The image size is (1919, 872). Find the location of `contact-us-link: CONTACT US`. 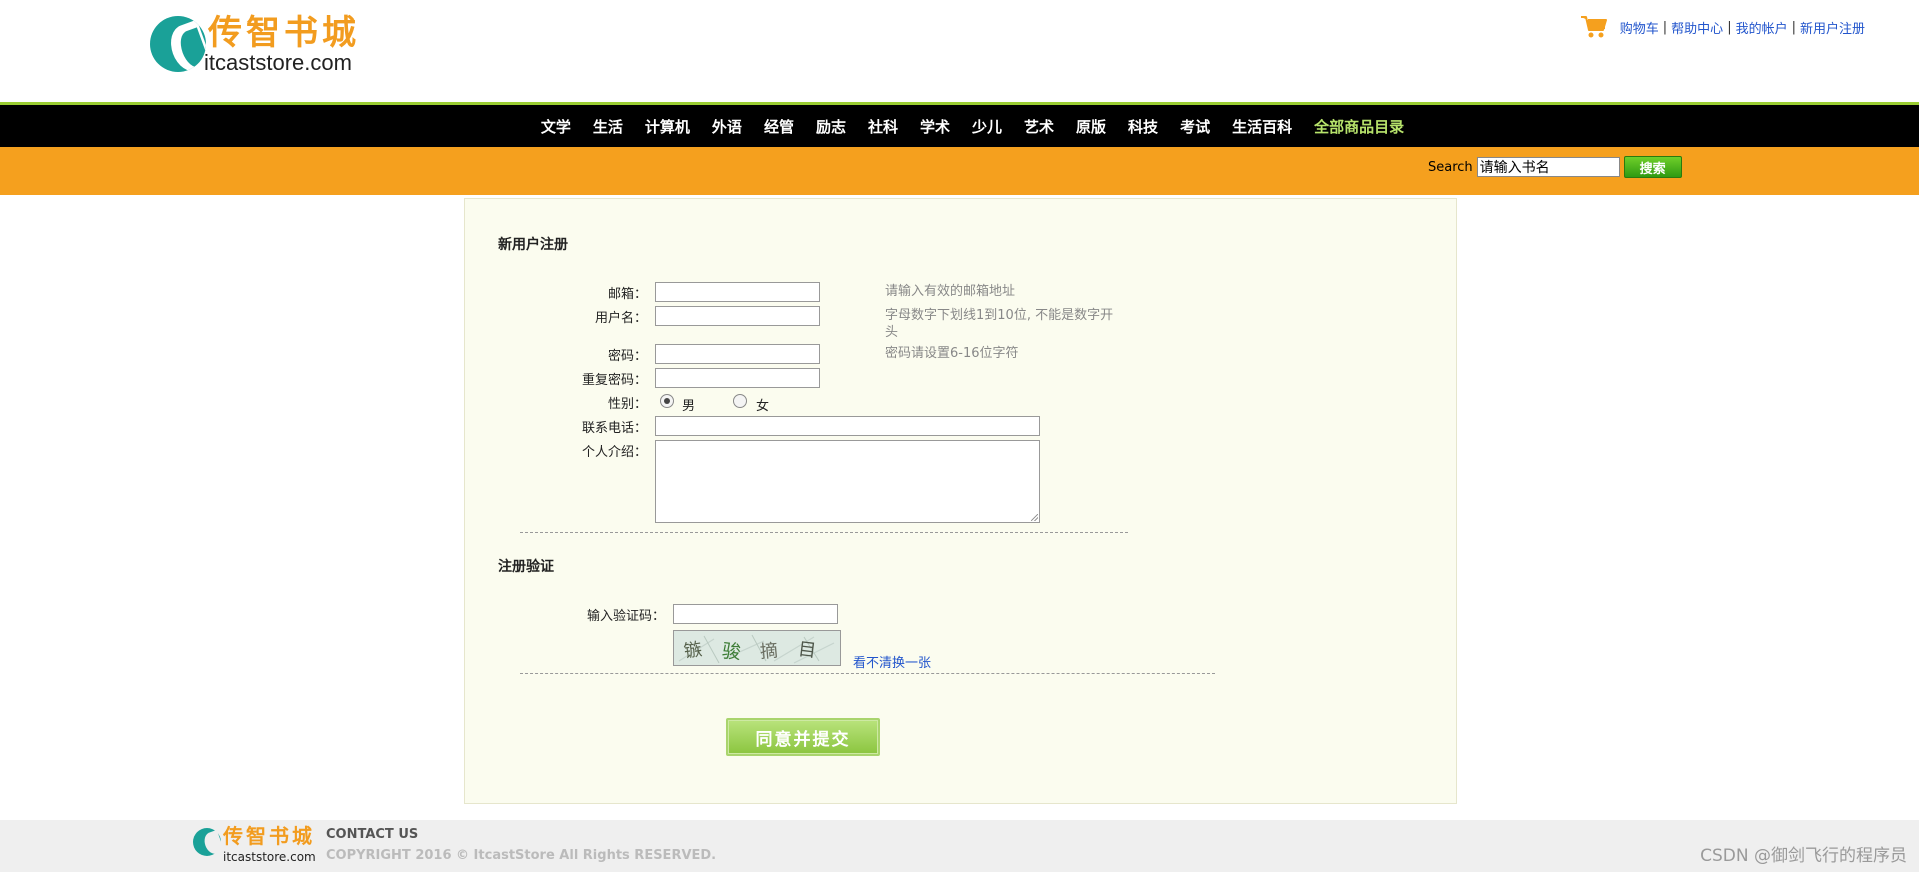

contact-us-link: CONTACT US is located at coordinates (372, 834).